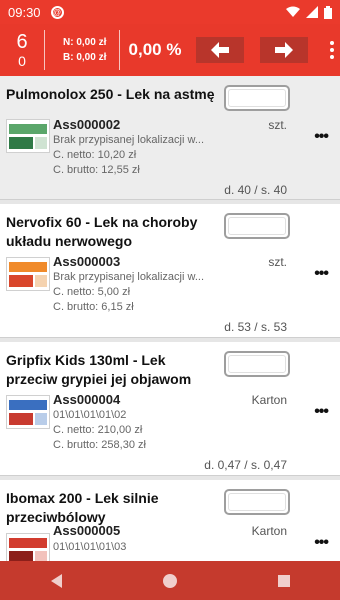 This screenshot has width=340, height=600. What do you see at coordinates (245, 465) in the screenshot?
I see `stock-info: d. 0,47 / s. 0,47` at bounding box center [245, 465].